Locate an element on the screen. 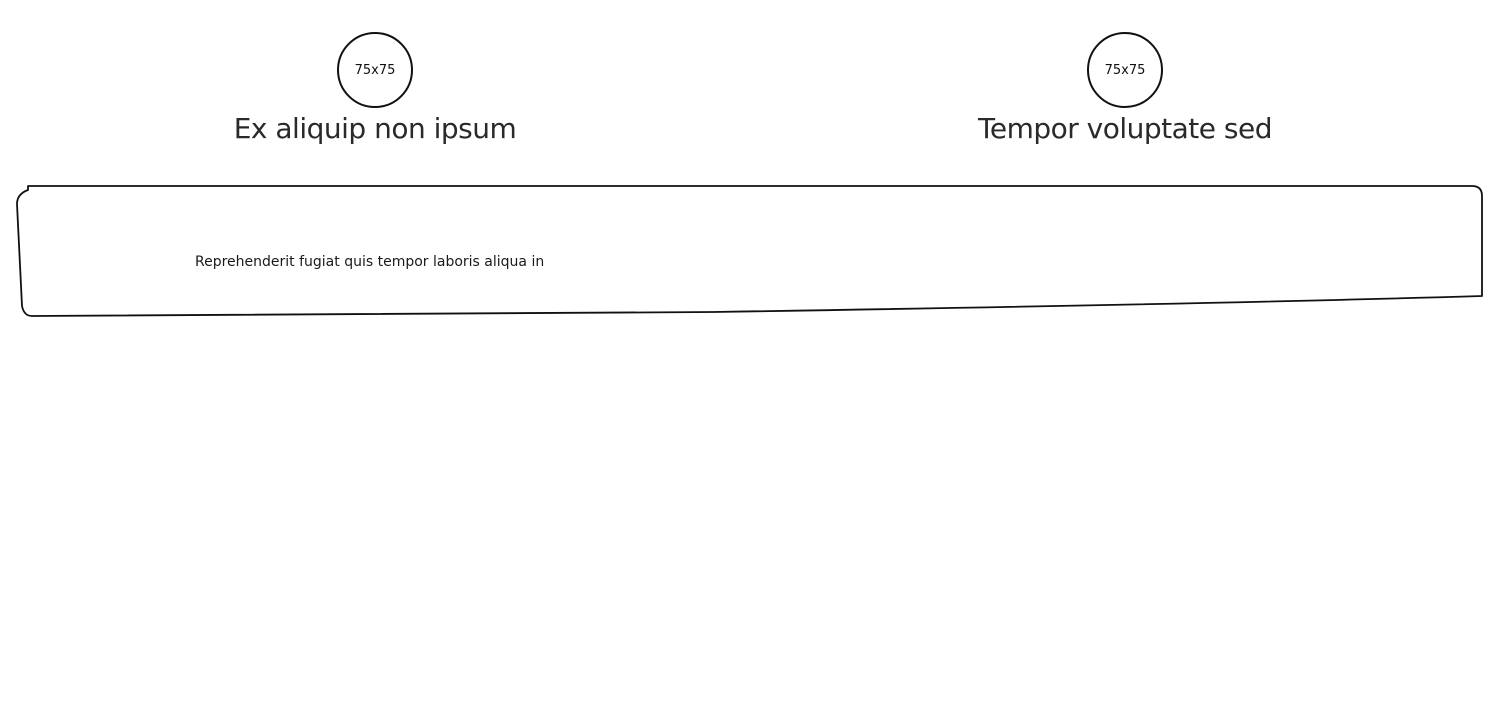  feature-title: Tempor voluptate sed is located at coordinates (1125, 128).